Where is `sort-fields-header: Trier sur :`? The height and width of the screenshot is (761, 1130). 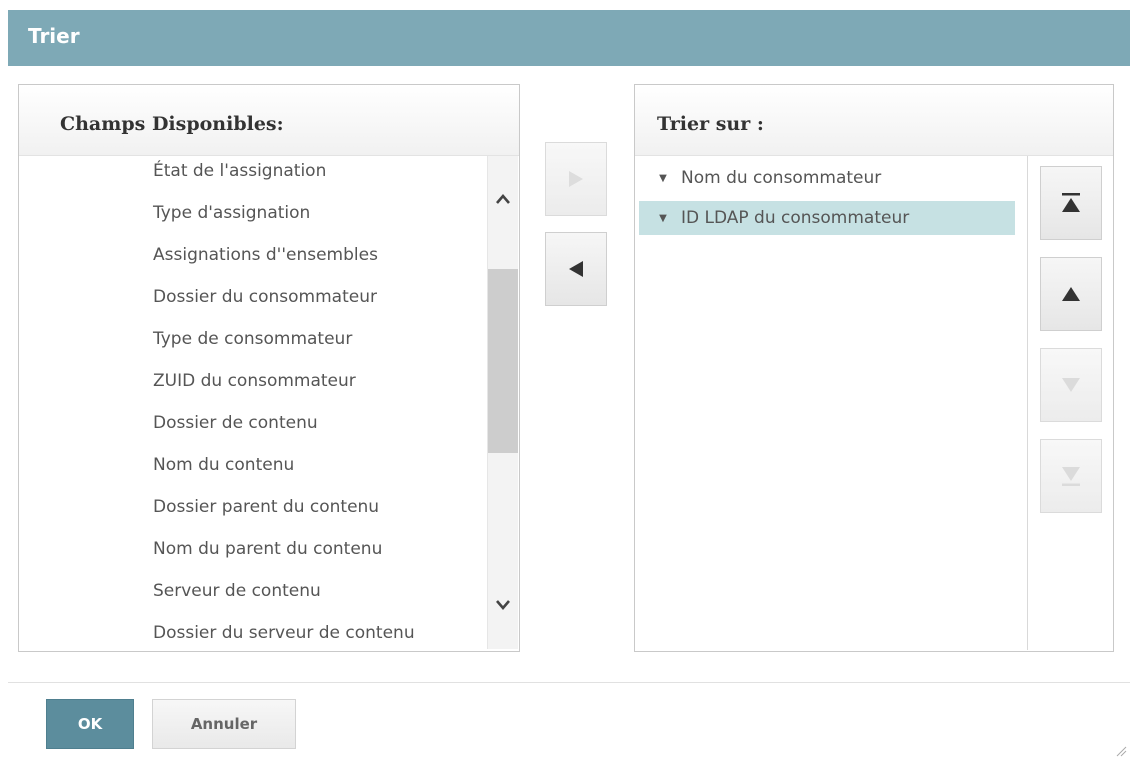 sort-fields-header: Trier sur : is located at coordinates (874, 120).